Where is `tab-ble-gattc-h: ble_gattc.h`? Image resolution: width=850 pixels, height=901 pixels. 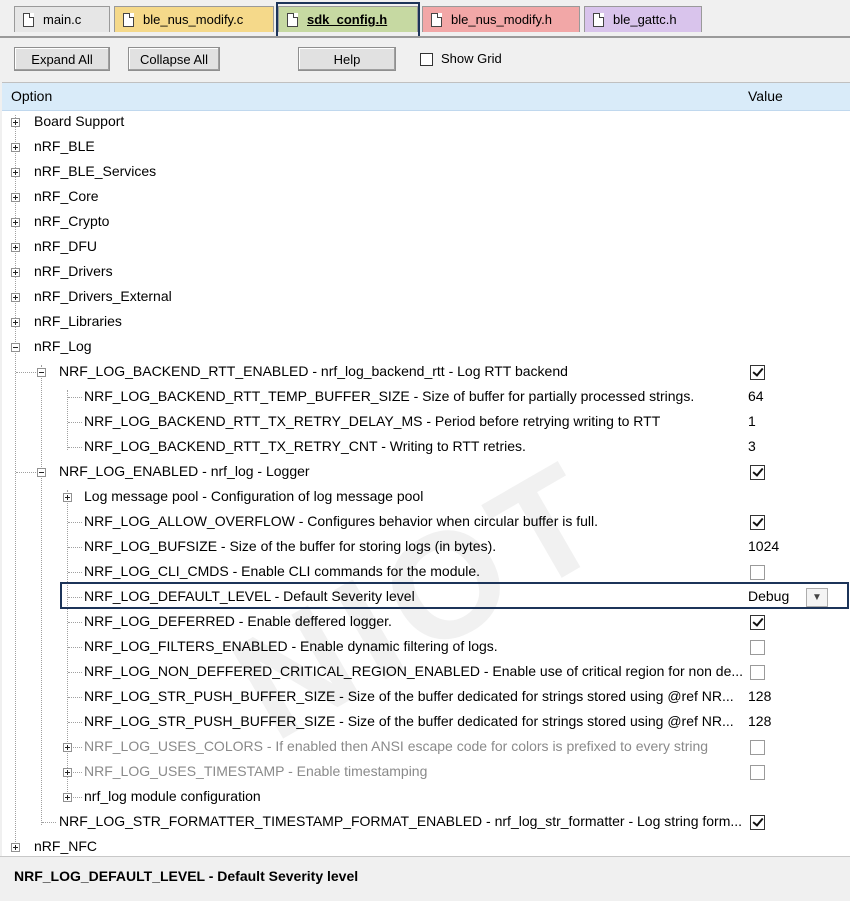
tab-ble-gattc-h: ble_gattc.h is located at coordinates (643, 19).